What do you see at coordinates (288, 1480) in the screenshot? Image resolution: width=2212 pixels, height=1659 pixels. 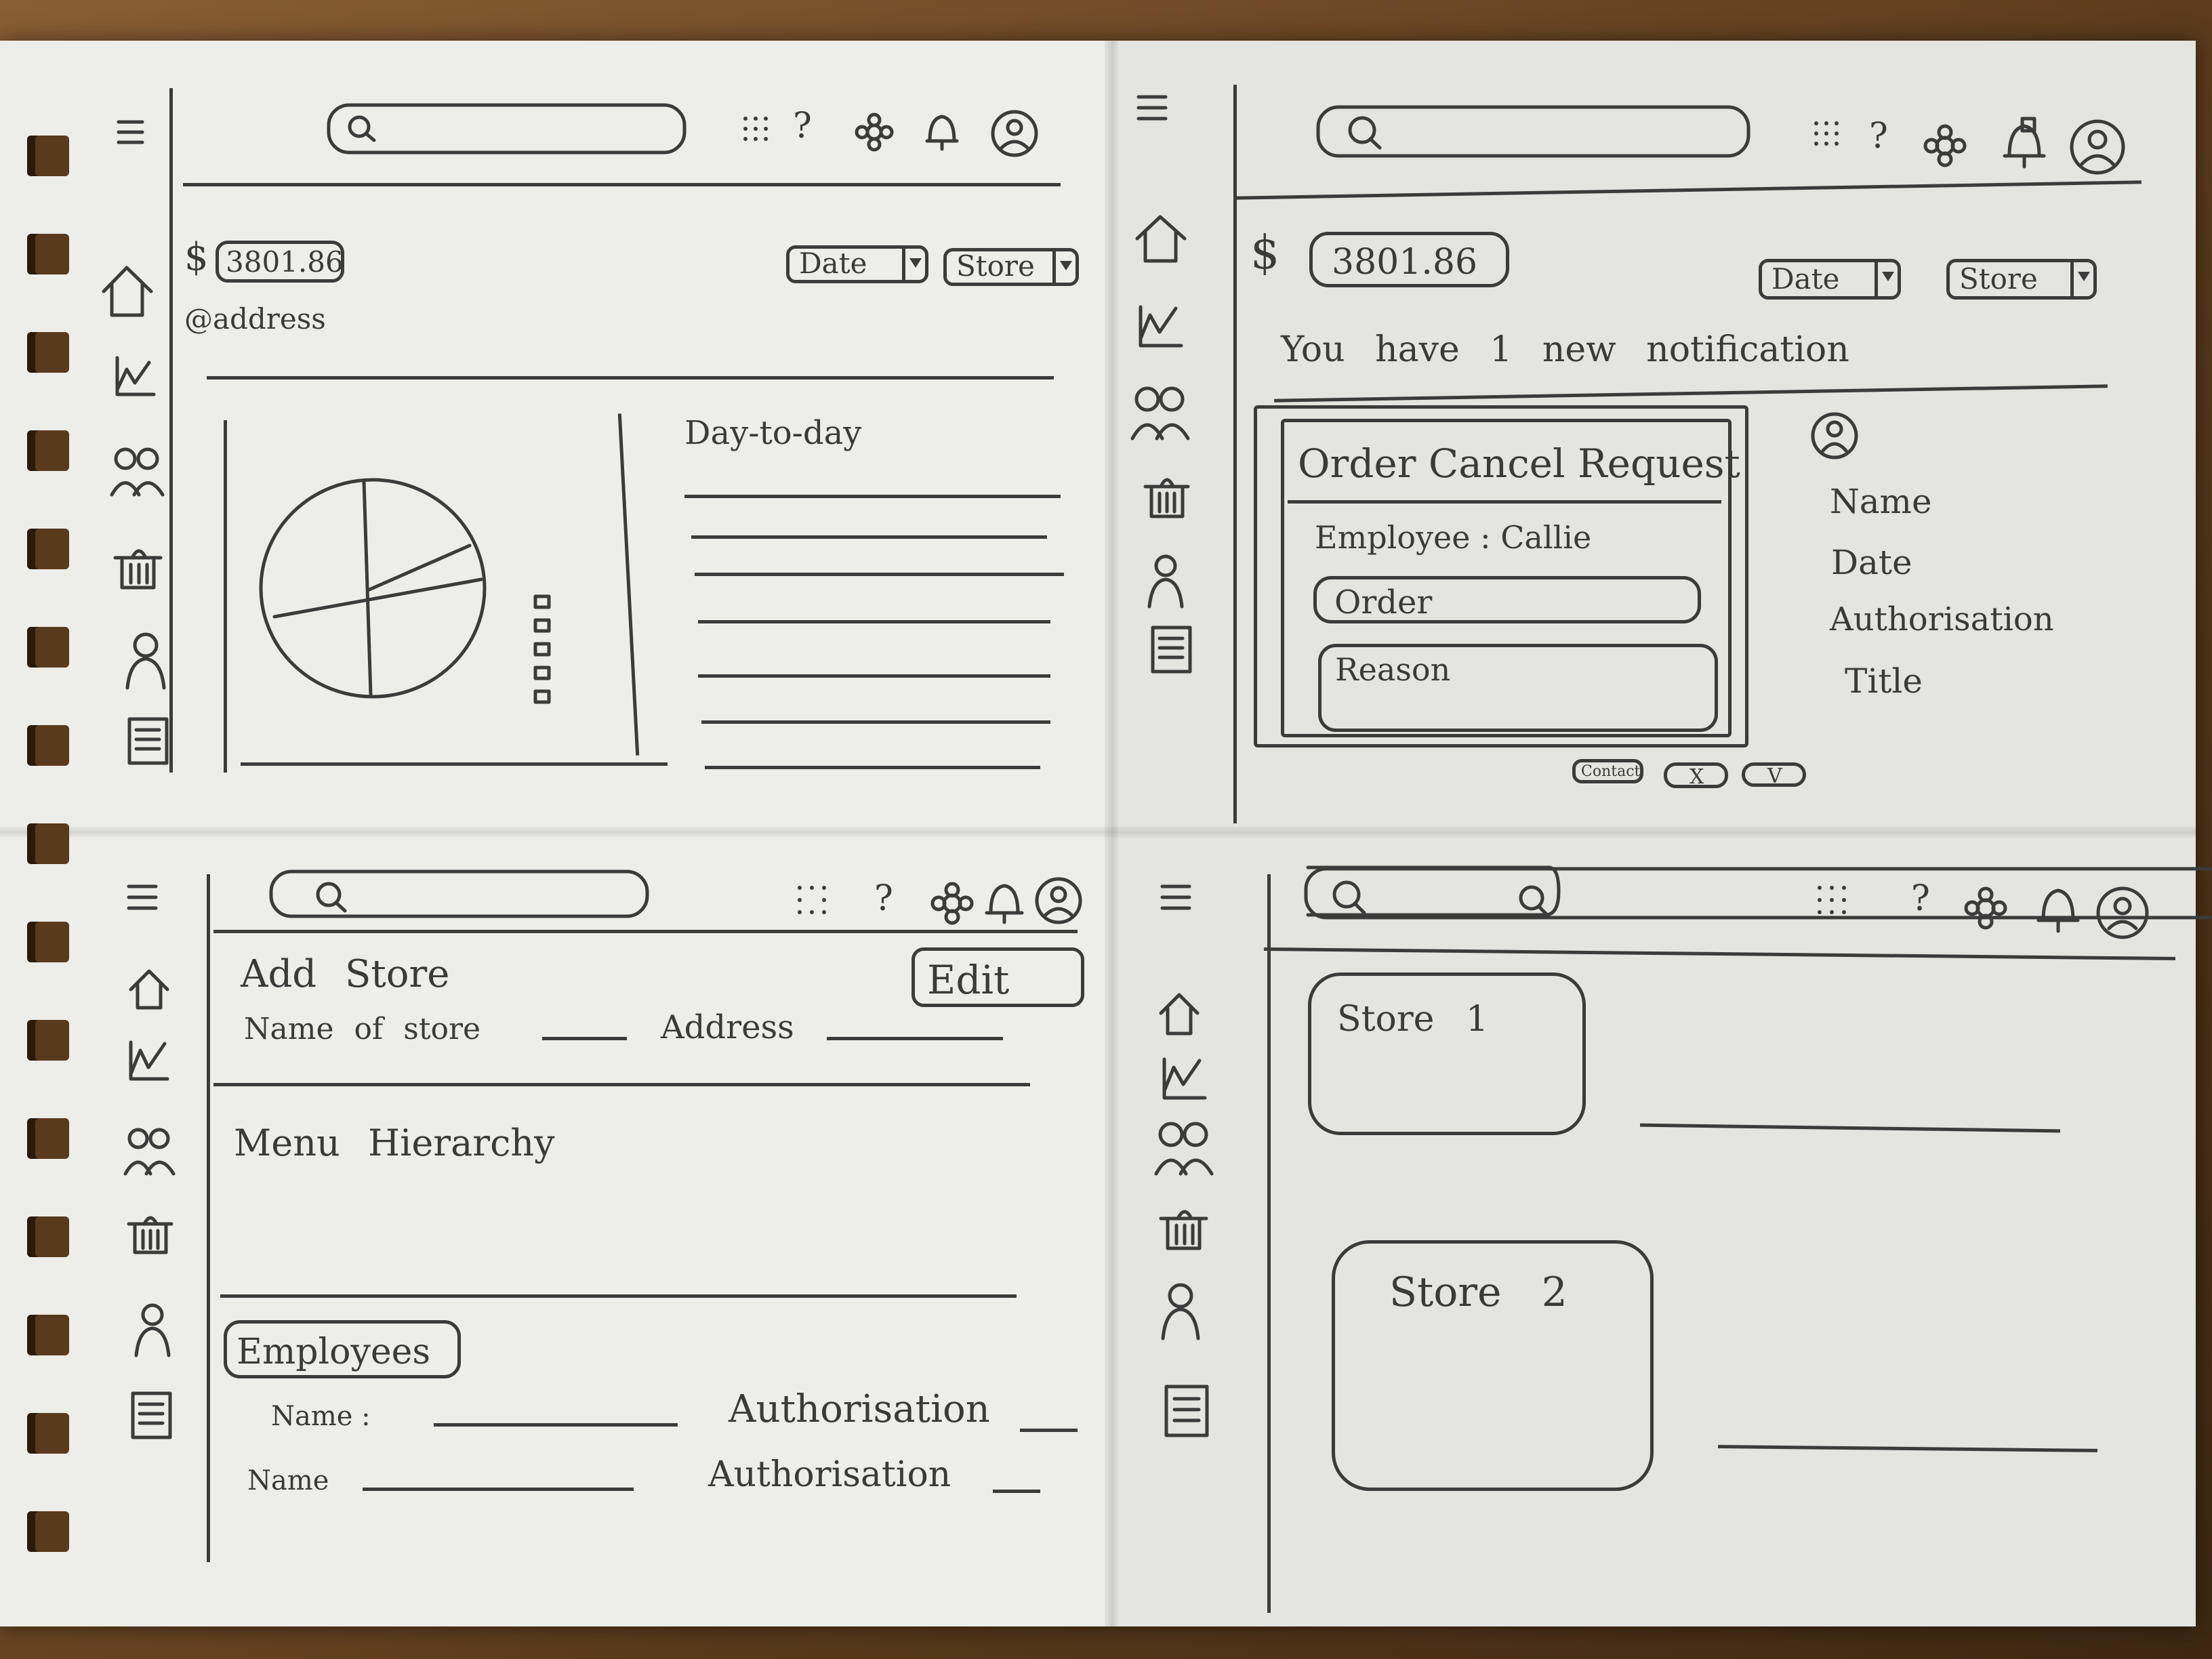 I see `employee-row-name-label: Name` at bounding box center [288, 1480].